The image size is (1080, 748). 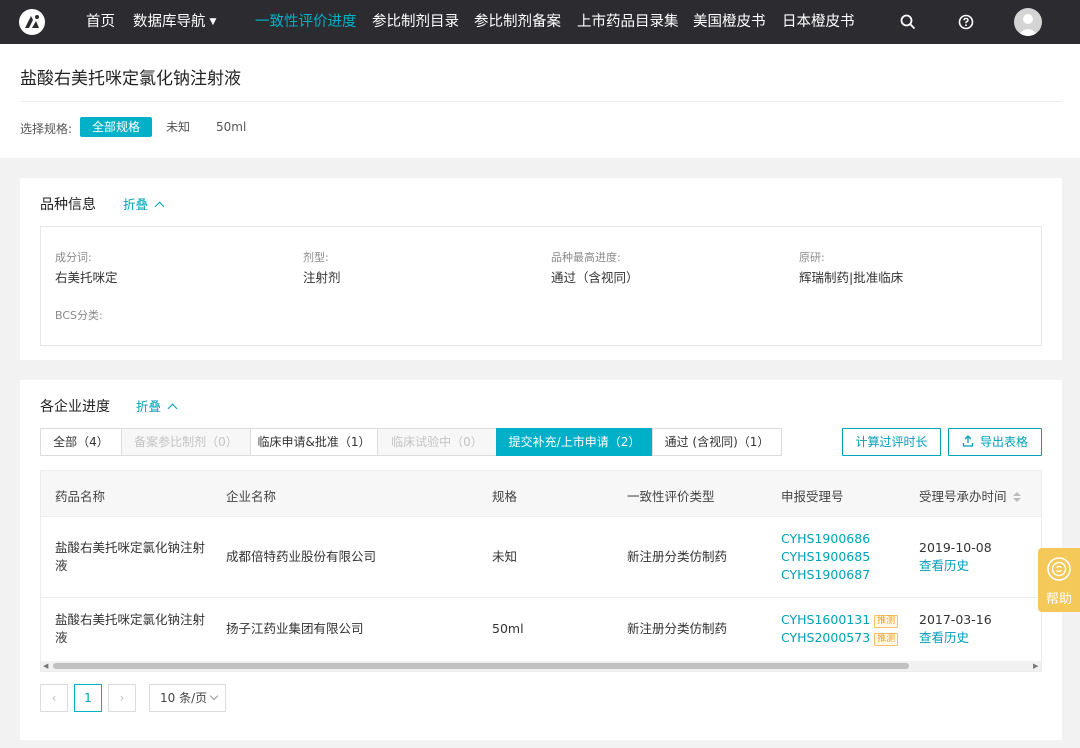 I want to click on export-table-button: 导出表格, so click(x=995, y=442).